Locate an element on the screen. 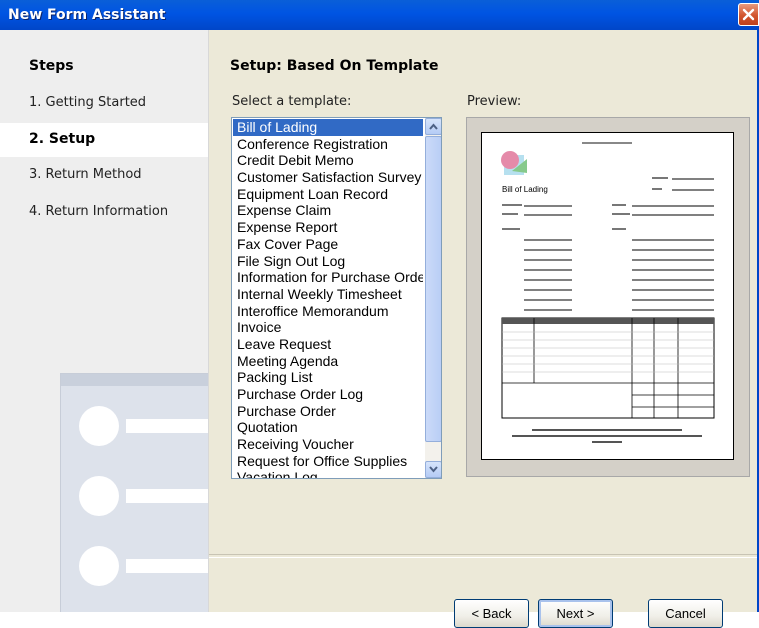 The width and height of the screenshot is (759, 628). title-bar: New Form Assistant is located at coordinates (379, 15).